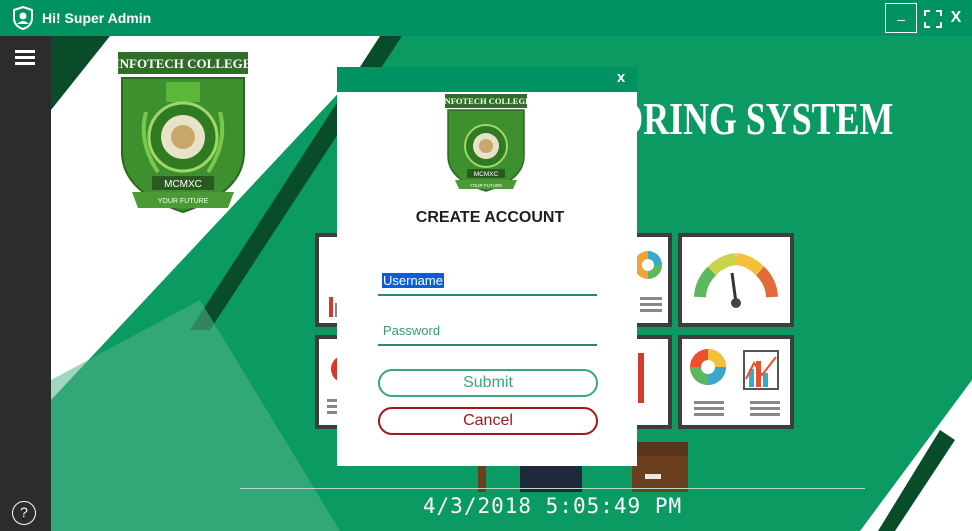 This screenshot has height=531, width=972. What do you see at coordinates (413, 280) in the screenshot?
I see `username-value: Username` at bounding box center [413, 280].